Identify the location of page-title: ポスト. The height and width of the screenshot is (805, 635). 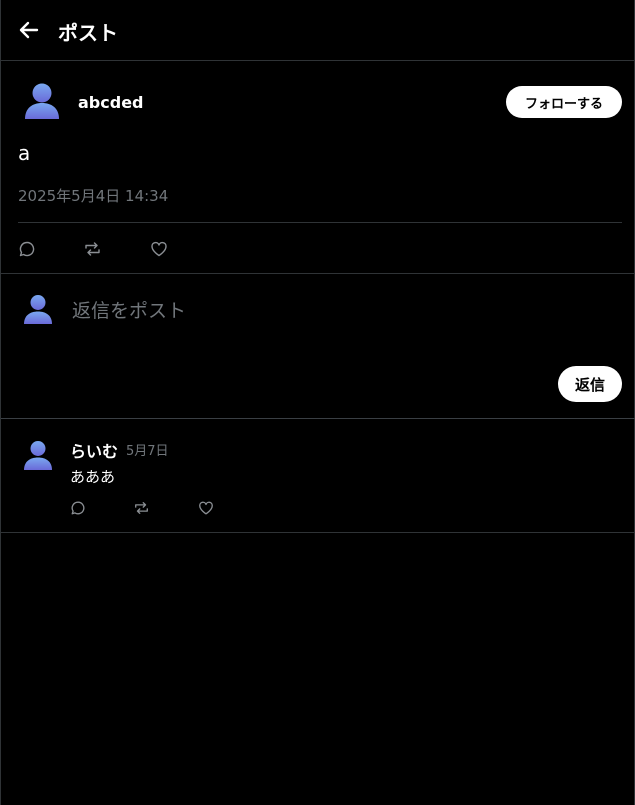
(88, 33).